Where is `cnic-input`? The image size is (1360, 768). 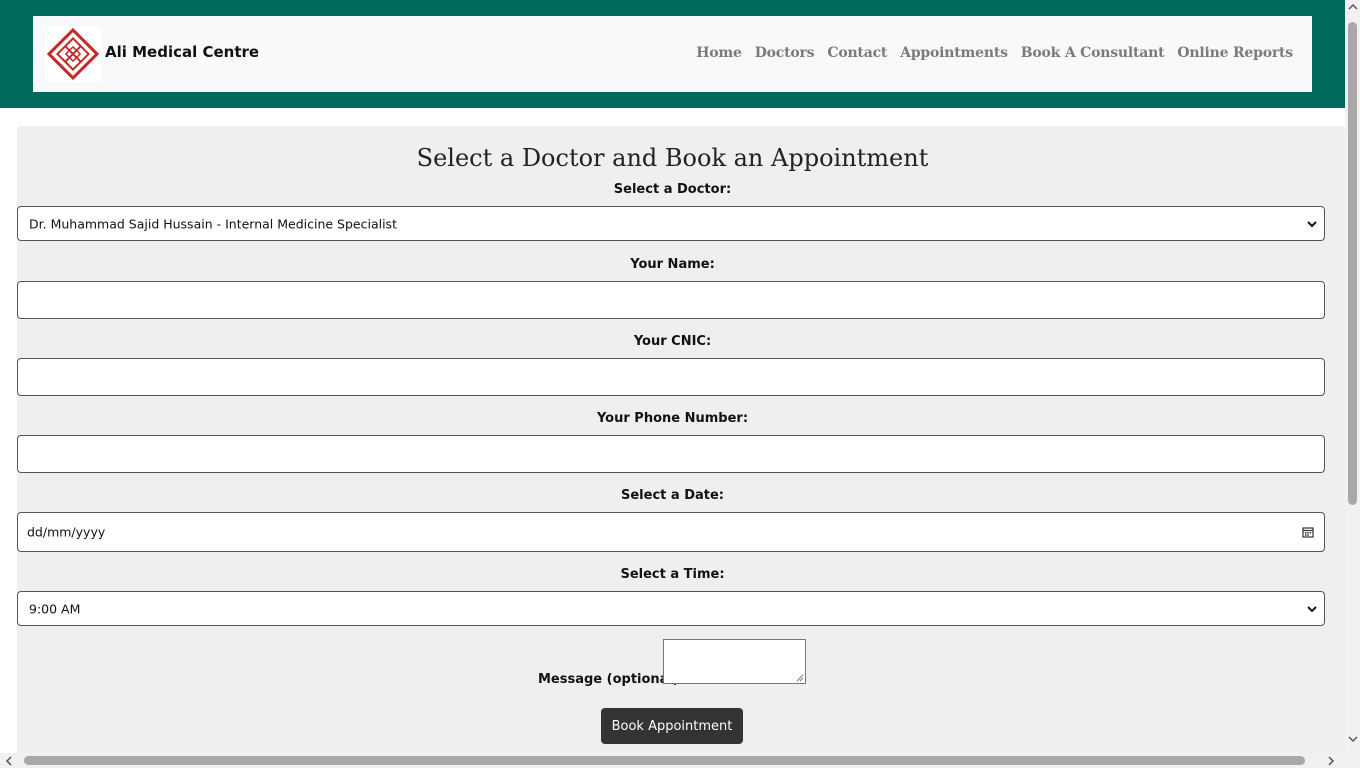
cnic-input is located at coordinates (671, 377).